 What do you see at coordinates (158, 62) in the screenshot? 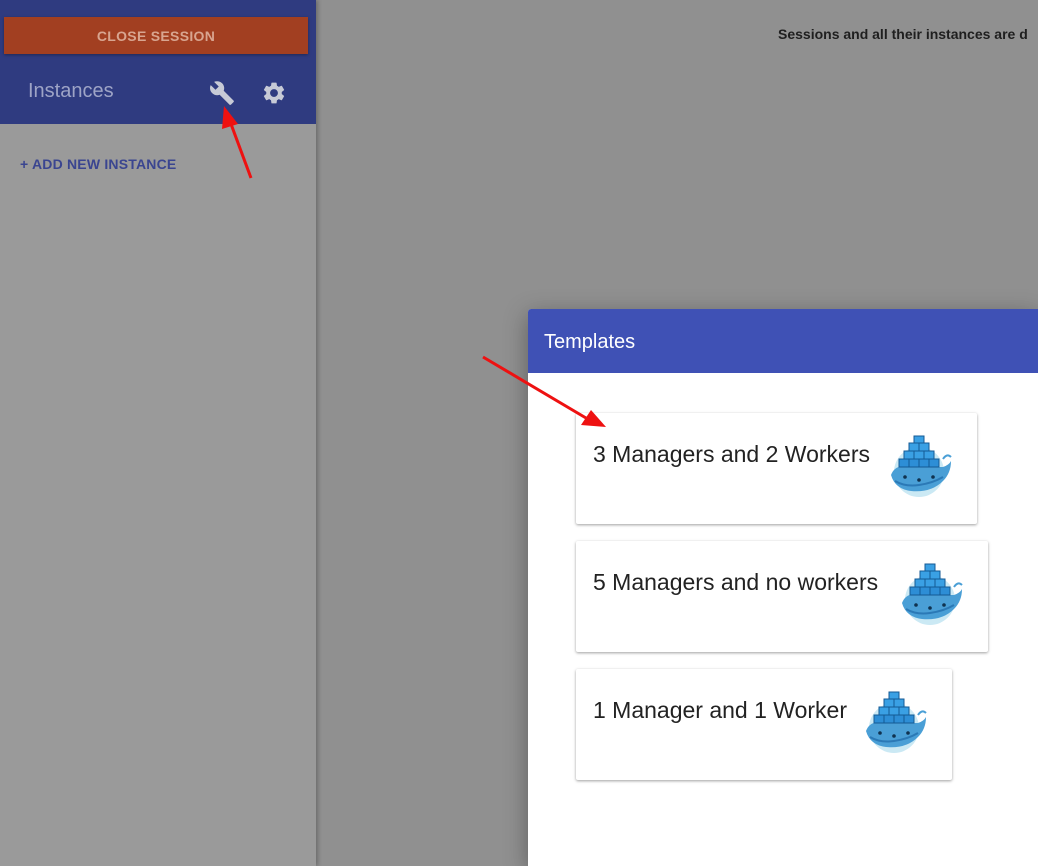
I see `sidebar-header: CLOSE SESSION Instances` at bounding box center [158, 62].